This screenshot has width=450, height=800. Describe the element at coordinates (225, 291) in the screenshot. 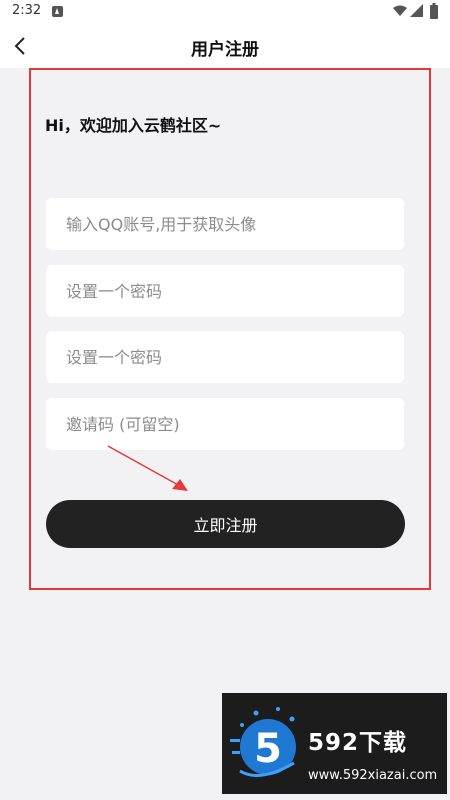

I see `password-input` at that location.